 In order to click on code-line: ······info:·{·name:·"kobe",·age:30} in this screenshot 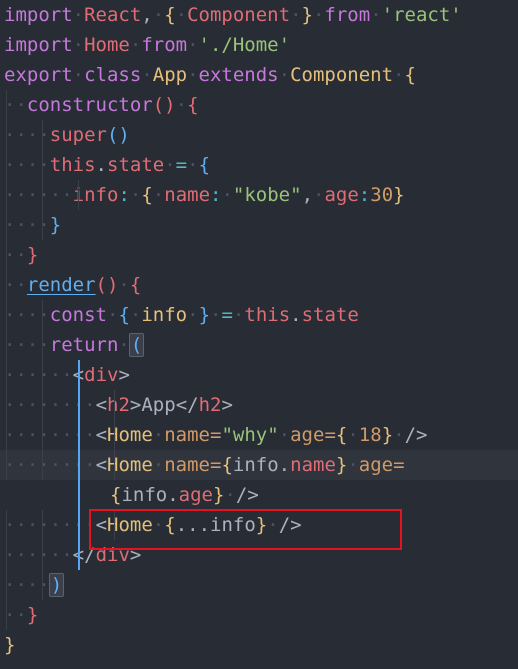, I will do `click(259, 195)`.